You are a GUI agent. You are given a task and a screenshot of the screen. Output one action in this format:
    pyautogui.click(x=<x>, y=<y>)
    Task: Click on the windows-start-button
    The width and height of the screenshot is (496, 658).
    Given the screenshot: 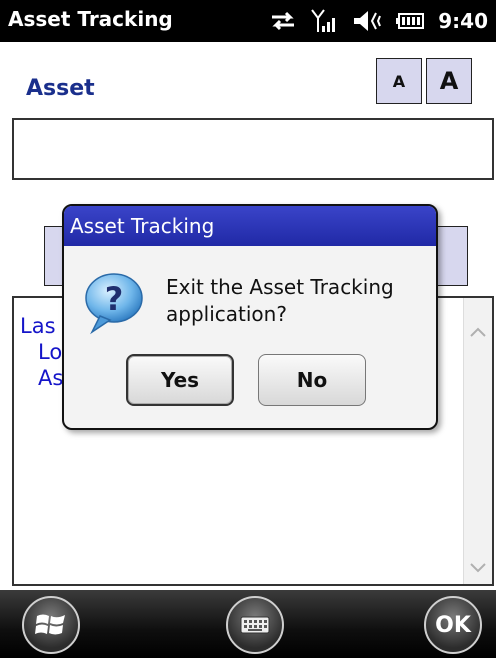 What is the action you would take?
    pyautogui.click(x=51, y=625)
    